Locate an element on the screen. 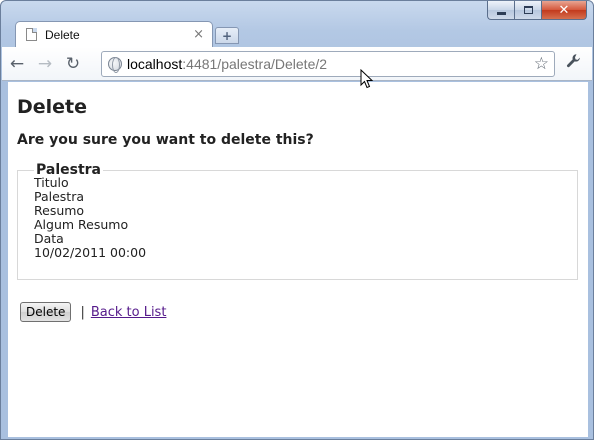 The width and height of the screenshot is (594, 440). field-label-resumo: Resumo is located at coordinates (59, 210).